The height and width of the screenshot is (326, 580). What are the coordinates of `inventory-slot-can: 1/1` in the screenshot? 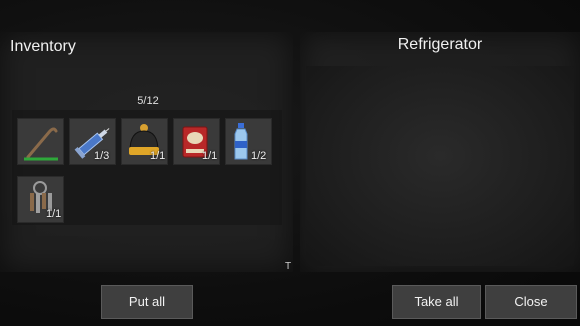 It's located at (196, 141).